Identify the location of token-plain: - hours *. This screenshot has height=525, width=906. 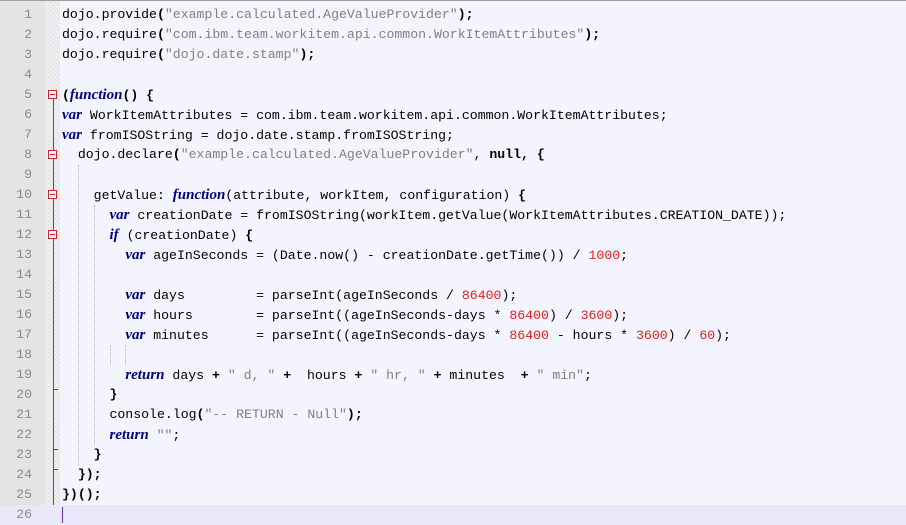
(592, 335).